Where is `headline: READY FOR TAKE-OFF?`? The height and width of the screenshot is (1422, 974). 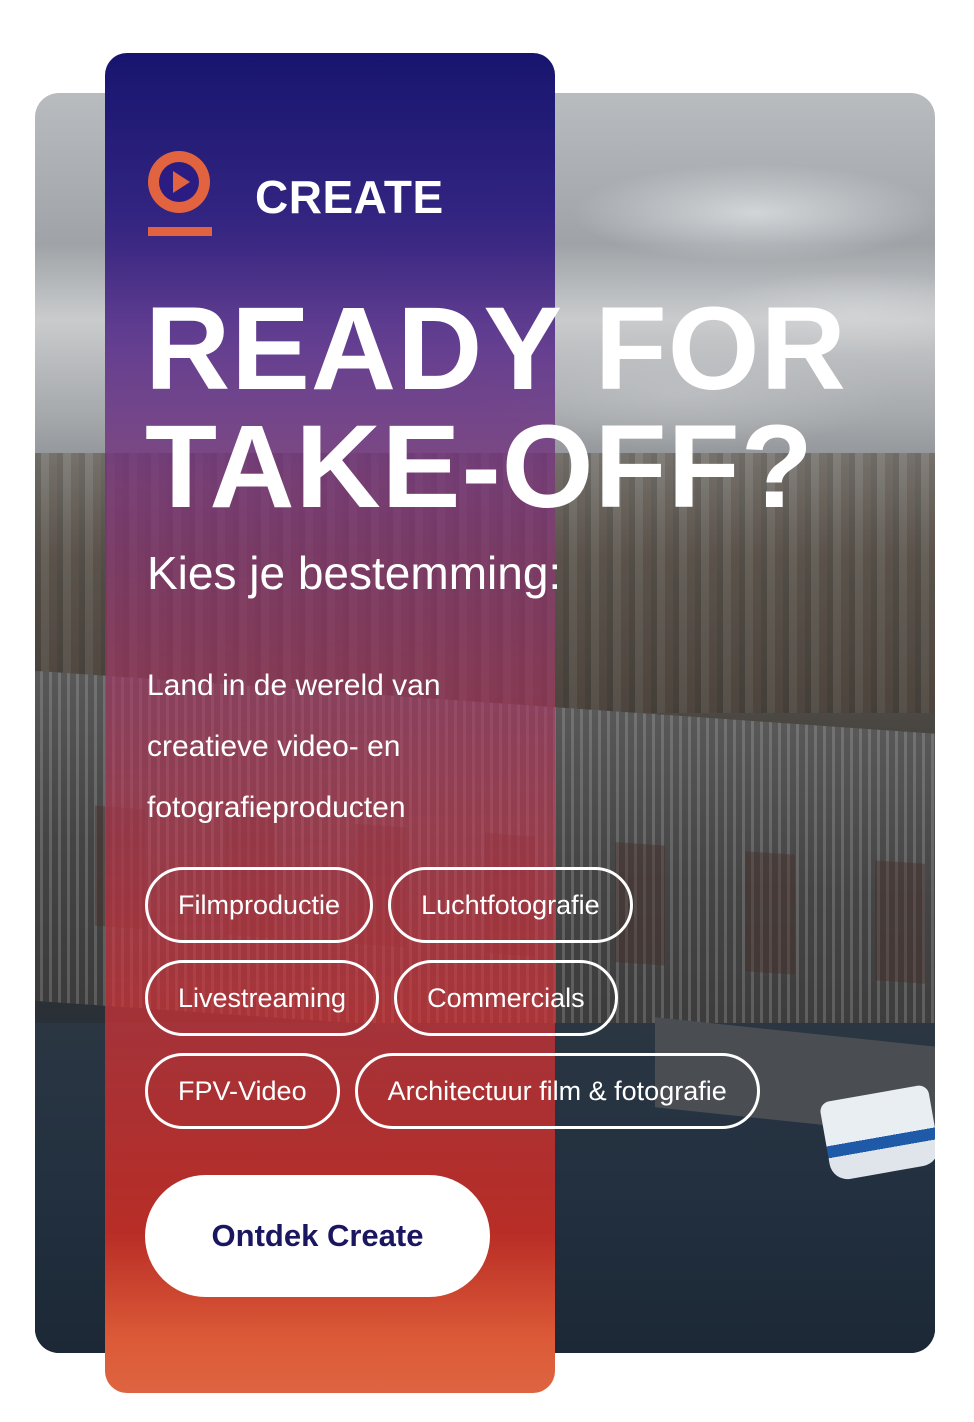 headline: READY FOR TAKE-OFF? is located at coordinates (545, 408).